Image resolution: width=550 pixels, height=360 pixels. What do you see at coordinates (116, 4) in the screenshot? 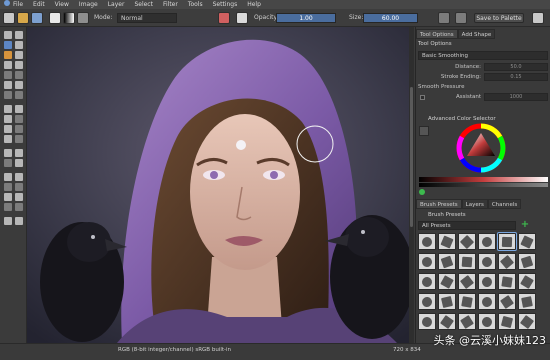
I see `menu-layer: Layer` at bounding box center [116, 4].